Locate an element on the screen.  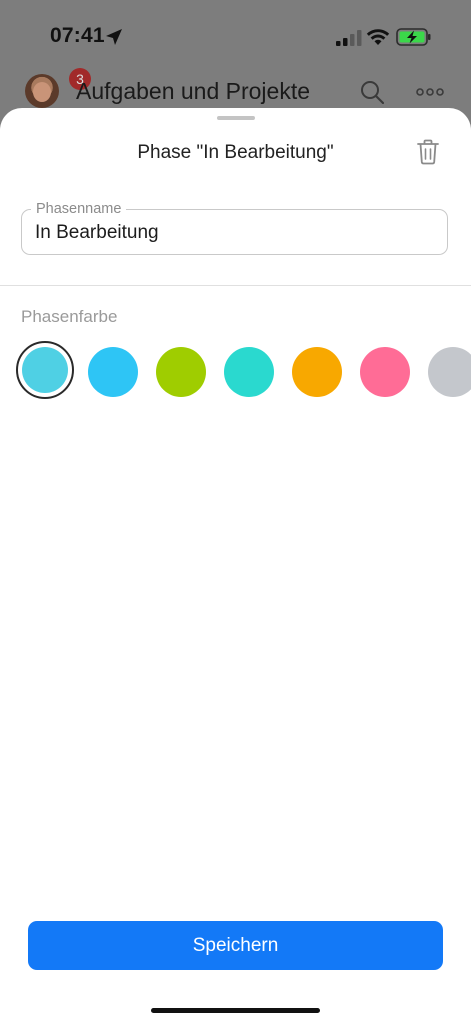
phase-name-input: In Bearbeitung is located at coordinates (97, 233).